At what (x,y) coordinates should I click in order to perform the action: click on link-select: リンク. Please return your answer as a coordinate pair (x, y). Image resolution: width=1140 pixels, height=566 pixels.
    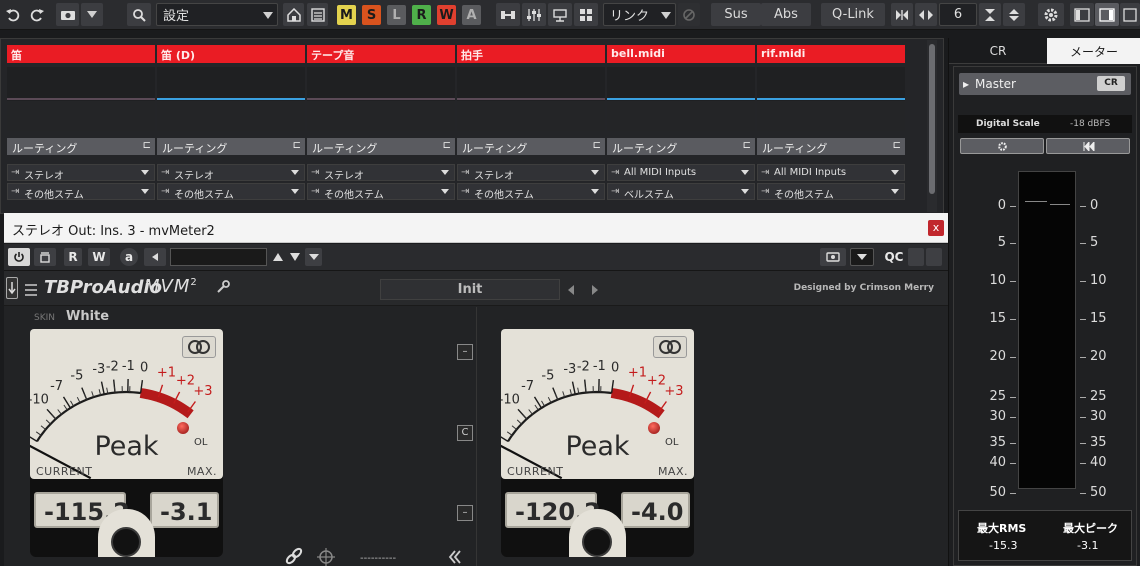
    Looking at the image, I should click on (639, 14).